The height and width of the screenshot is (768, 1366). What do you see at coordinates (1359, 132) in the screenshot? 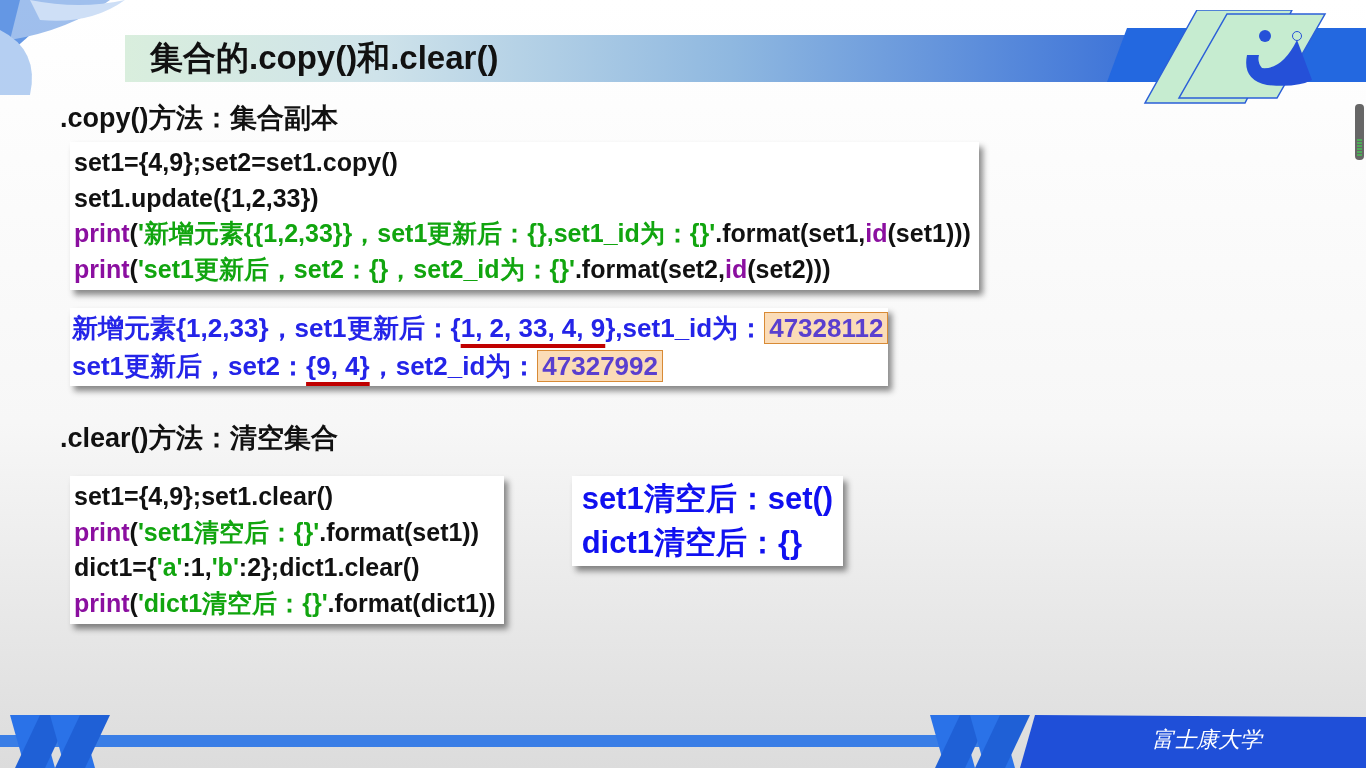
I see `scrollbar` at bounding box center [1359, 132].